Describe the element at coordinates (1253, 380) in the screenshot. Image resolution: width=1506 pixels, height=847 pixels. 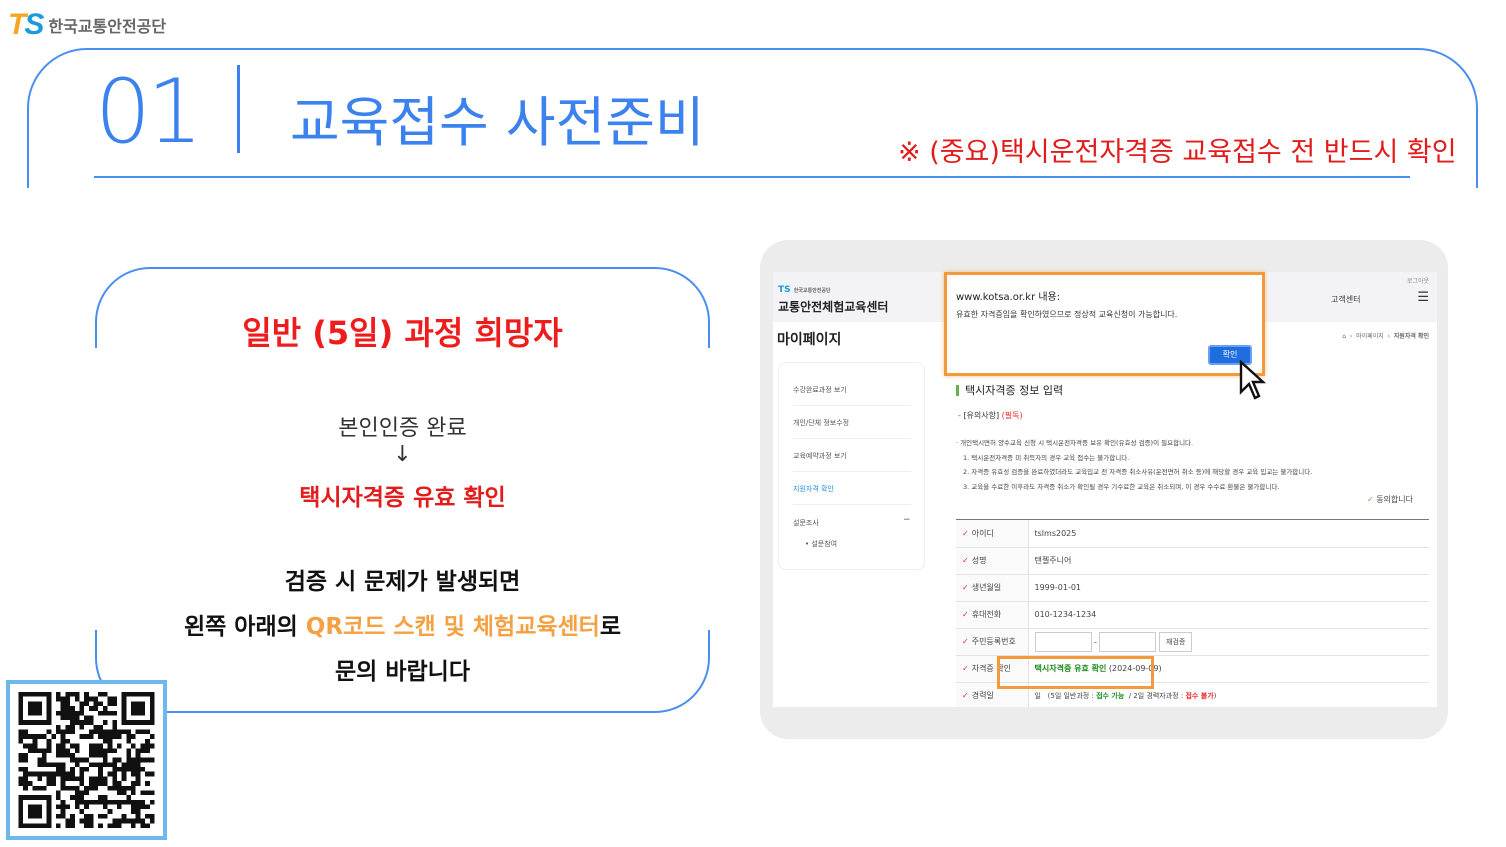
I see `mouse-cursor-icon` at that location.